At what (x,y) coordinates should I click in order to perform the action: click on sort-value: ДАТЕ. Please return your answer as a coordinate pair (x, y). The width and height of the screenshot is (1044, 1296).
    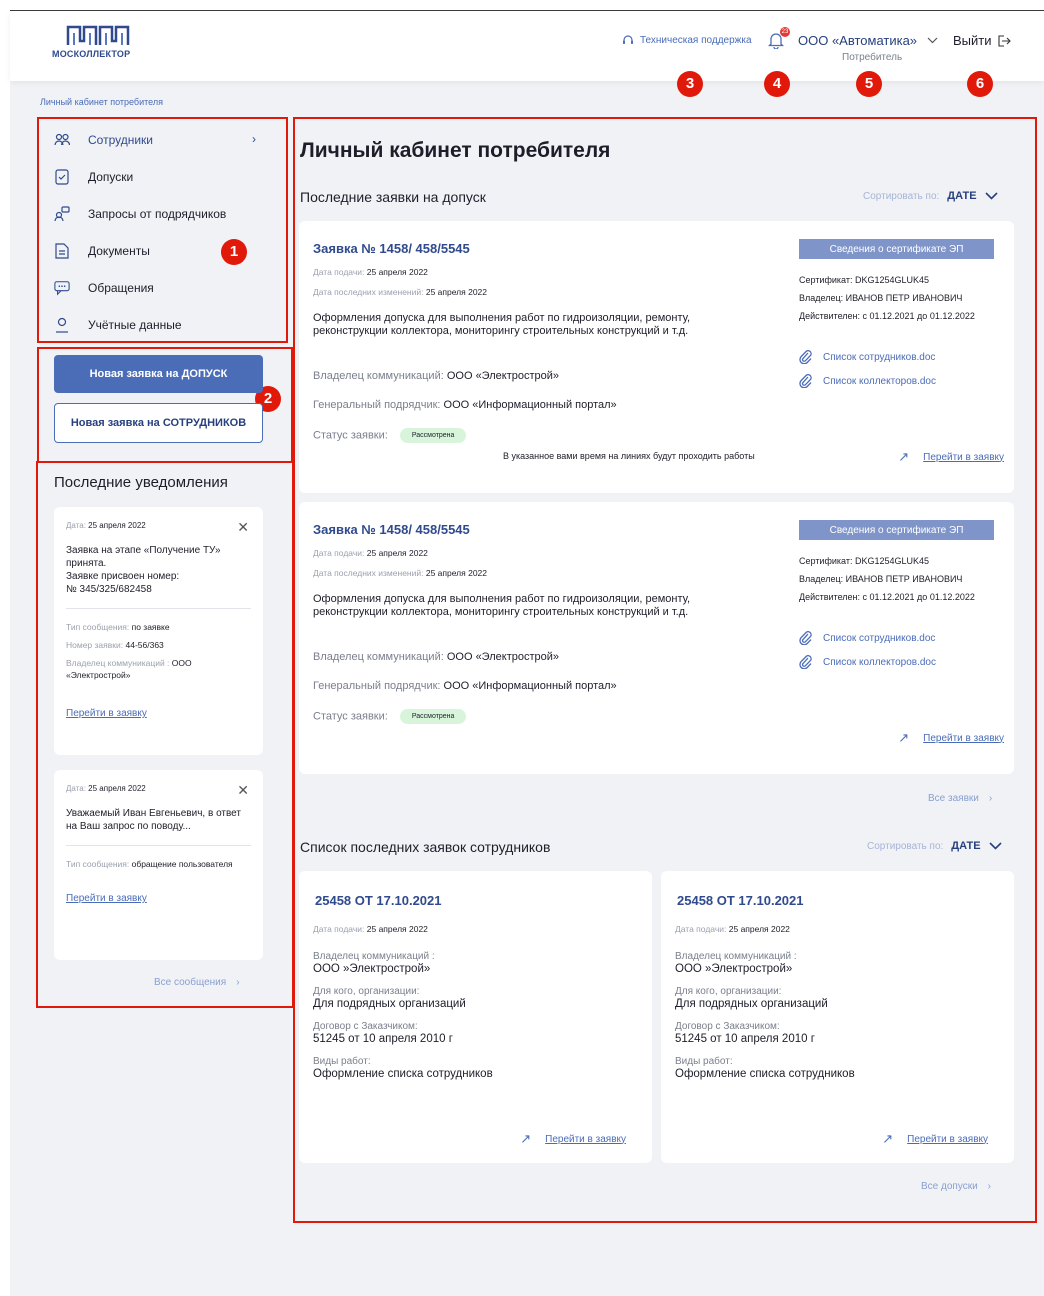
    Looking at the image, I should click on (966, 846).